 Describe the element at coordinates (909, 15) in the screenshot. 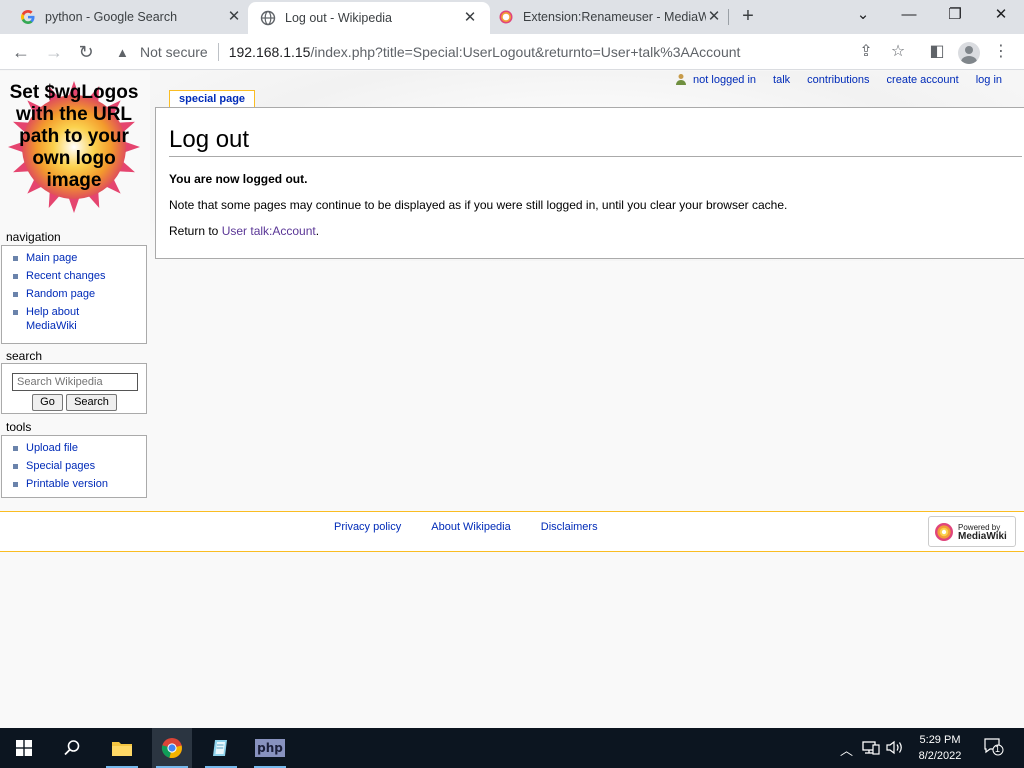

I see `minimize-icon: —` at that location.